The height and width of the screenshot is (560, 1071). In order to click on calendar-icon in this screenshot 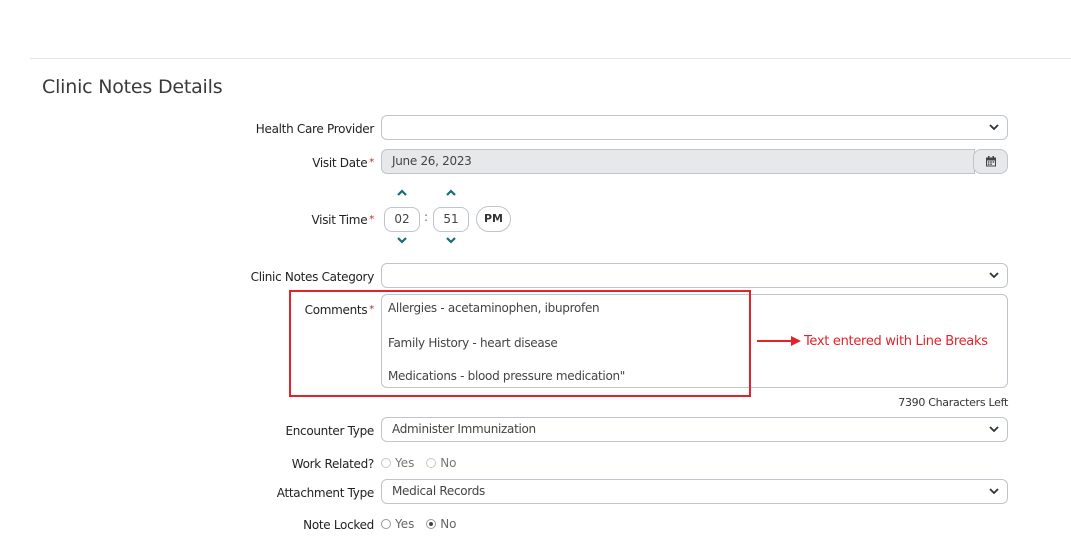, I will do `click(991, 161)`.